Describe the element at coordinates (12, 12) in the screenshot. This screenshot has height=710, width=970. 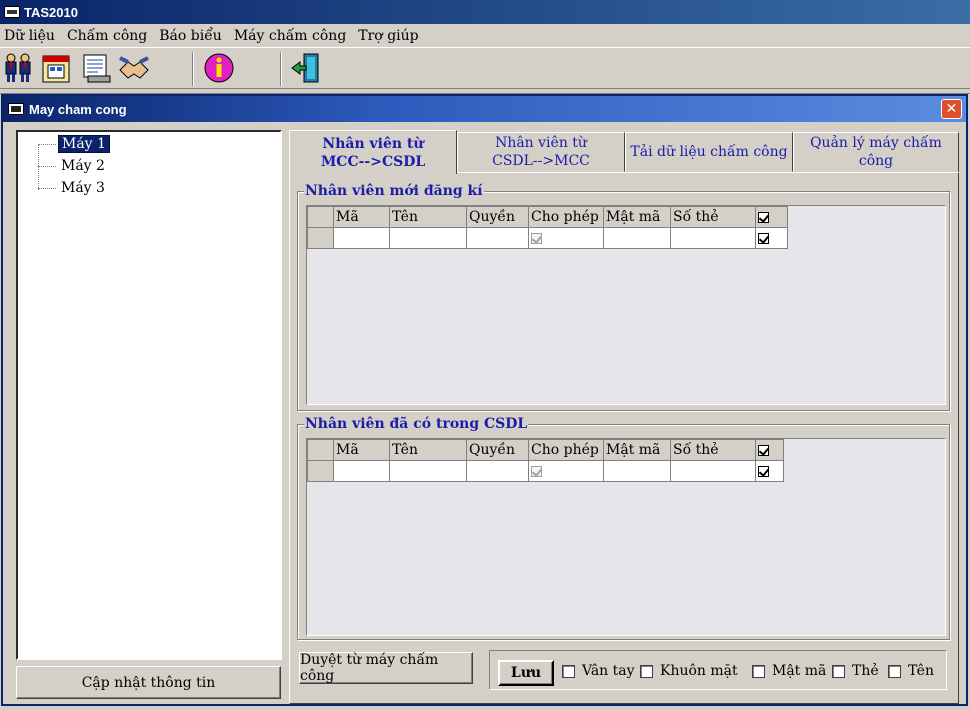
I see `app-icon` at that location.